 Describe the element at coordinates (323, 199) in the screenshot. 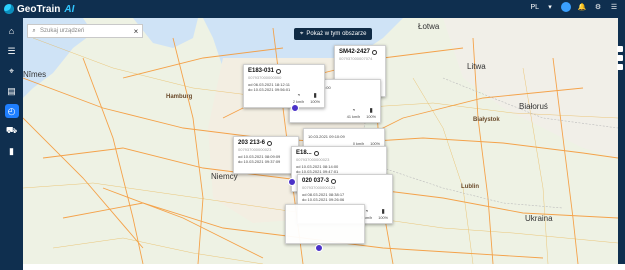

I see `card-time-to: do 10.03.2021 09:26:06` at that location.